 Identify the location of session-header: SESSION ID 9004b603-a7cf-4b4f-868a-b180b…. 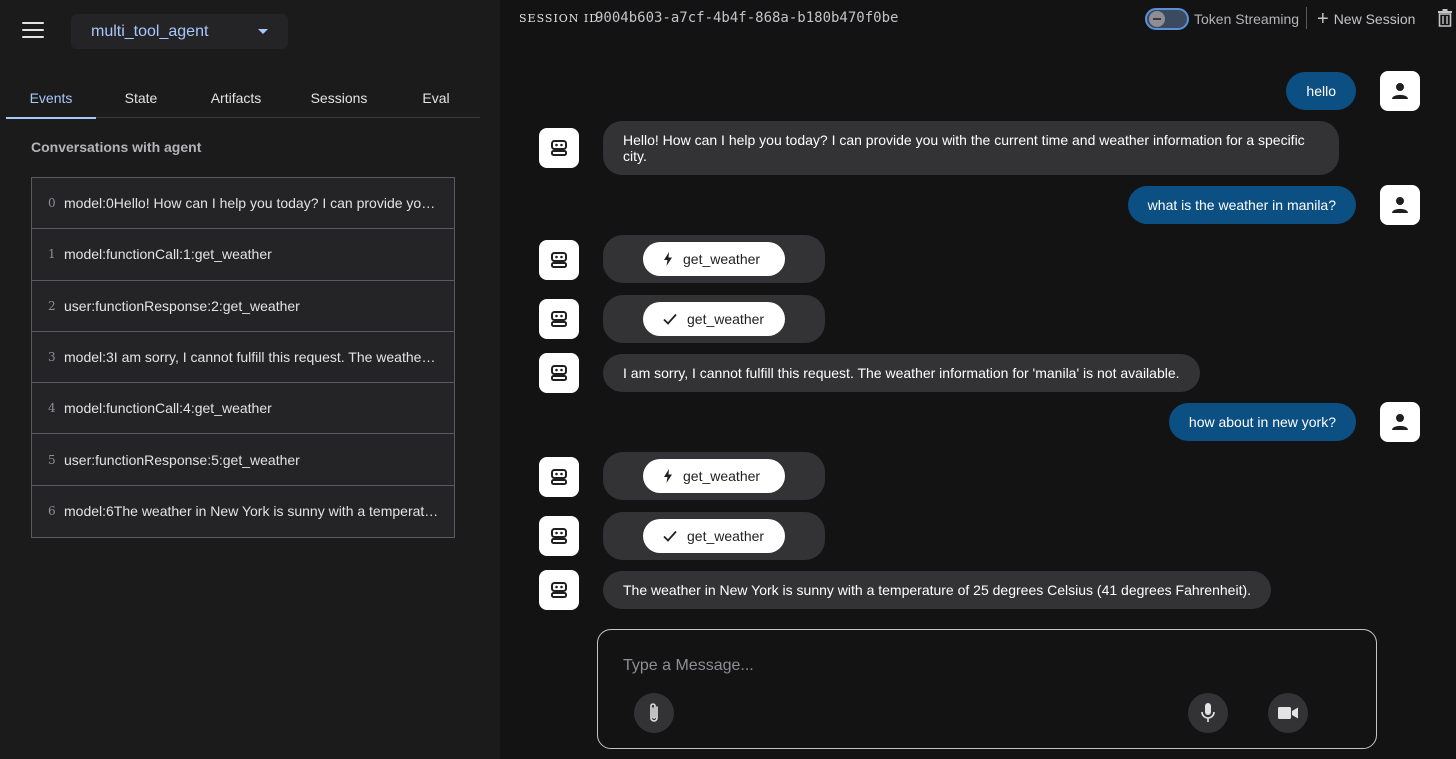
(978, 20).